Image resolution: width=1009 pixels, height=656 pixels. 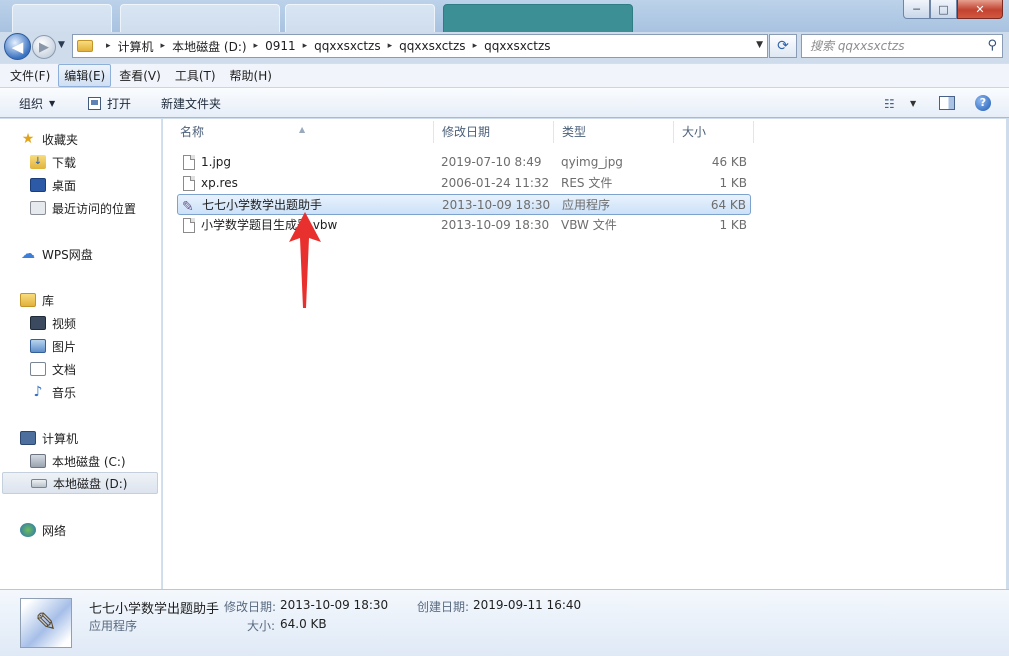 I want to click on application-preview-icon: ✎, so click(x=46, y=623).